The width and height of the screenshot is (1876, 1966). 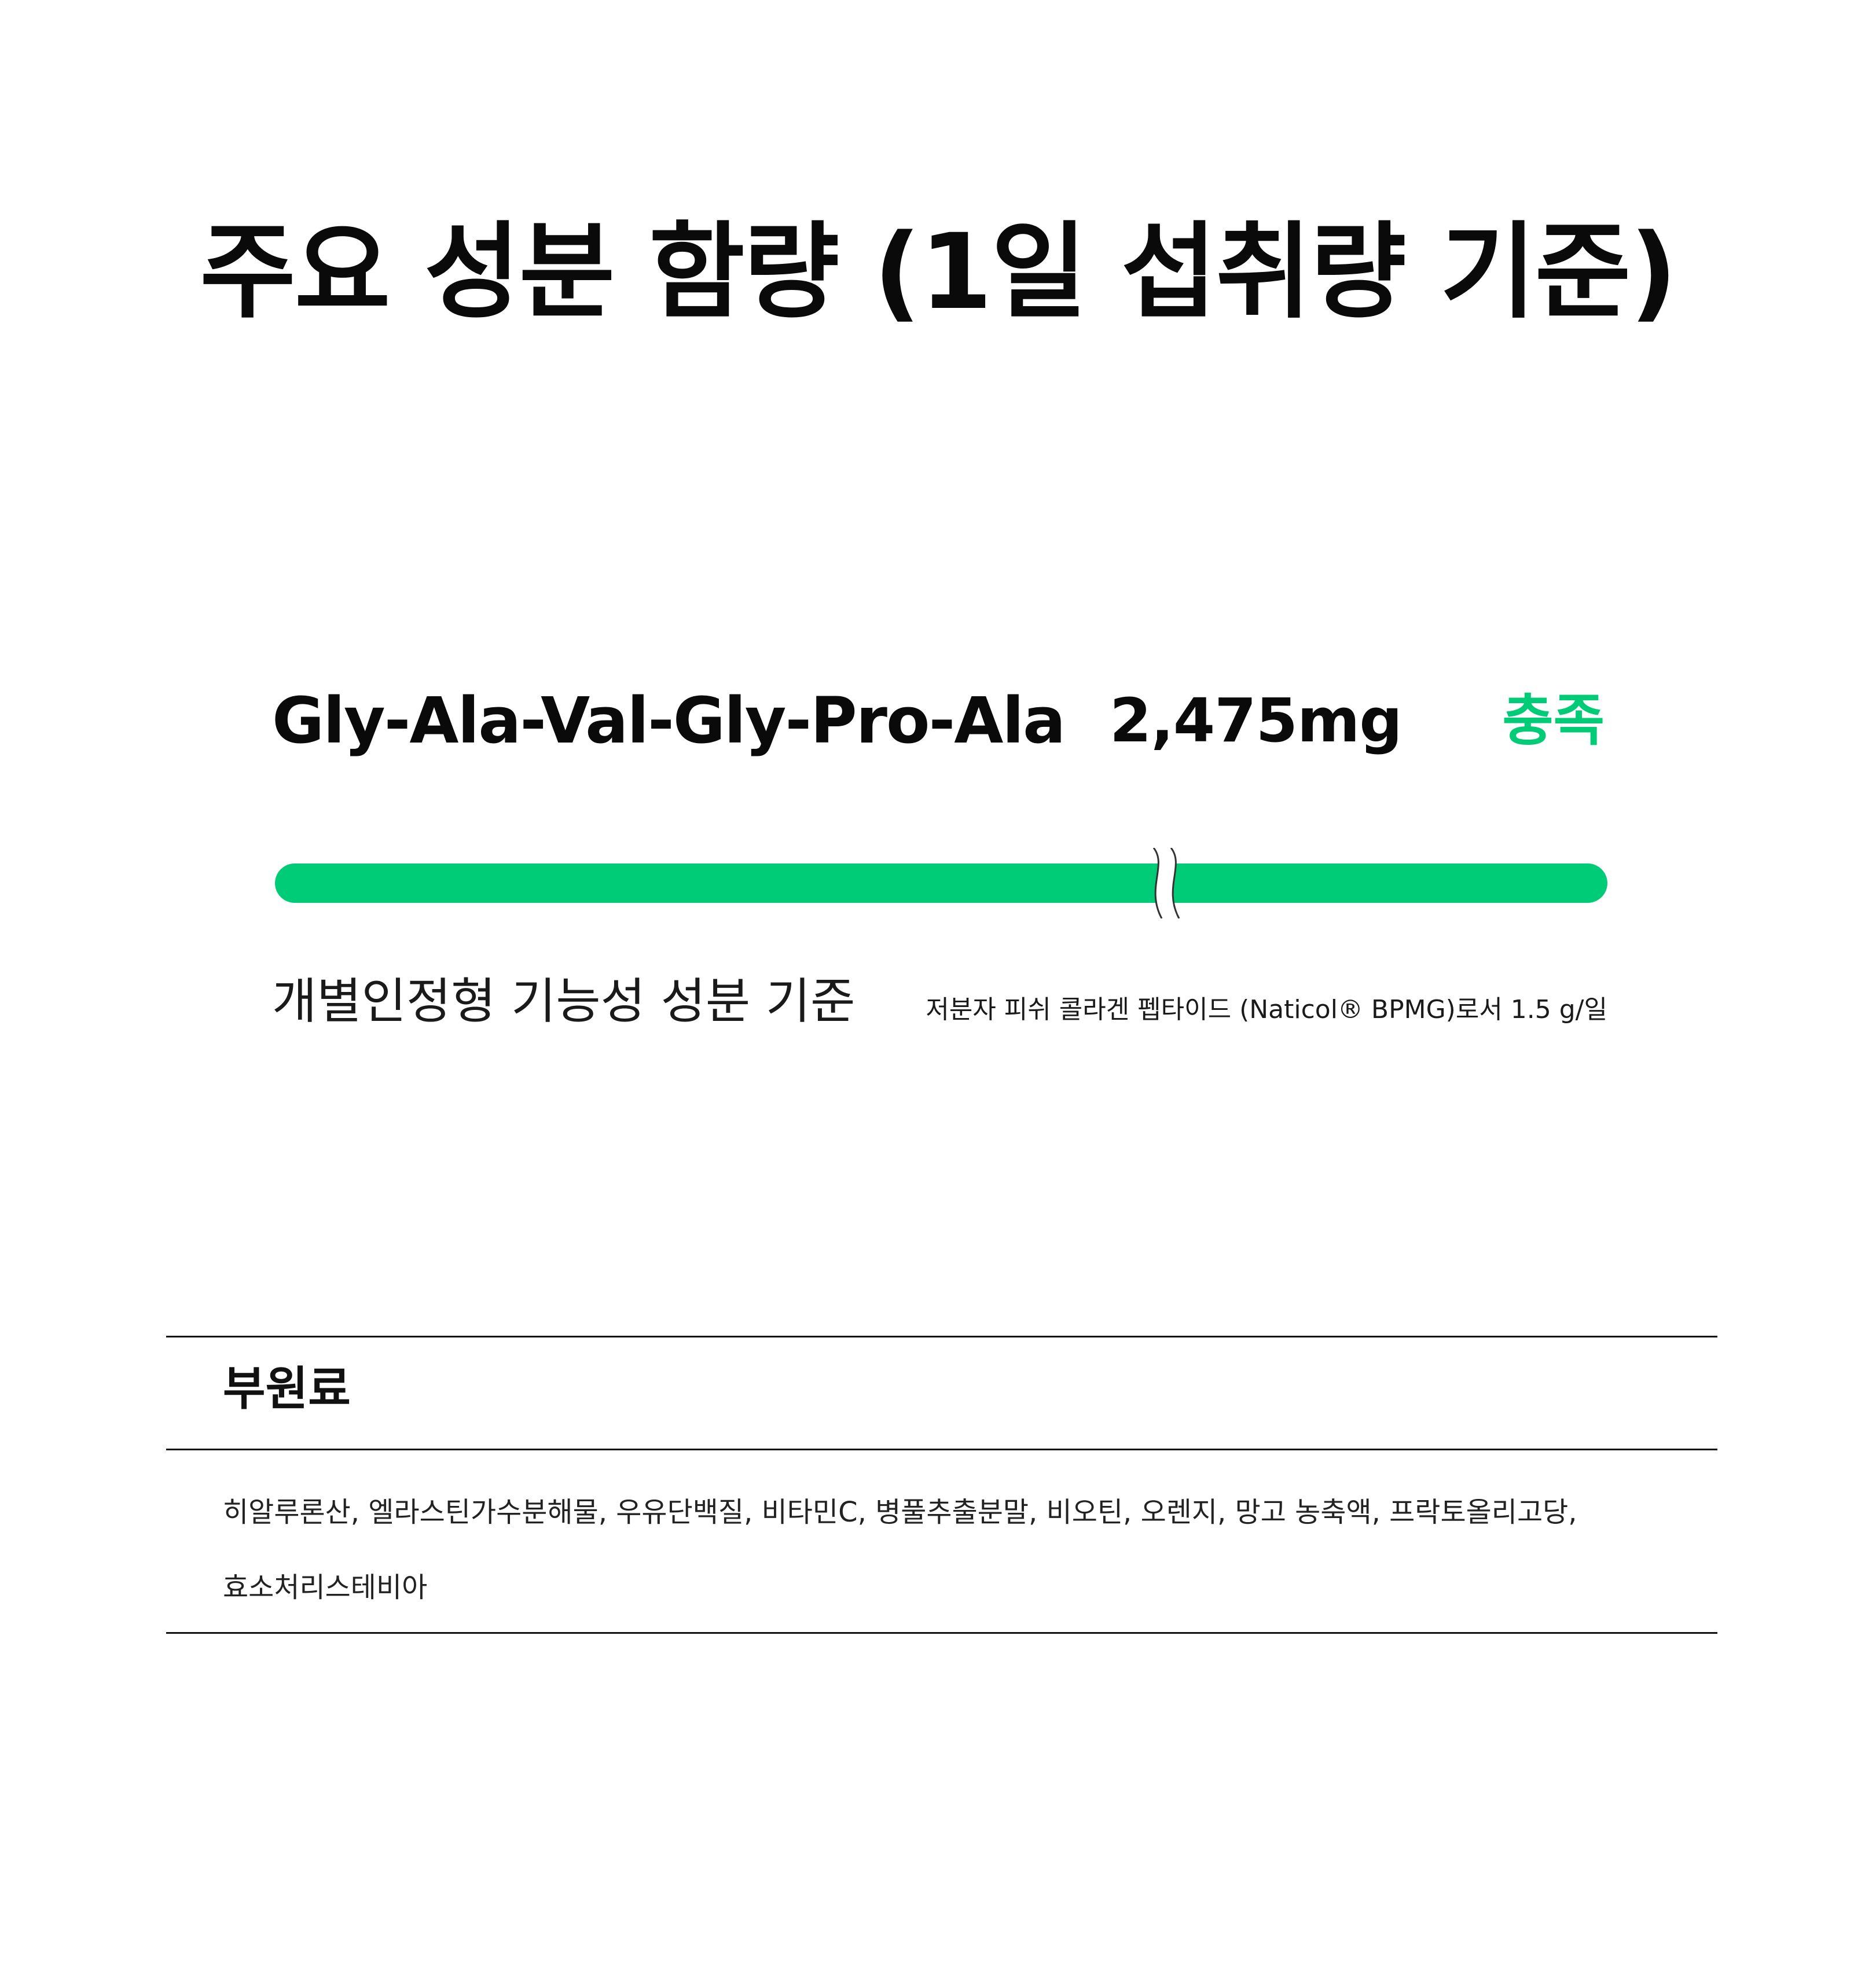 I want to click on sub-ingredients-line: 효소처리스테비아, so click(x=325, y=1587).